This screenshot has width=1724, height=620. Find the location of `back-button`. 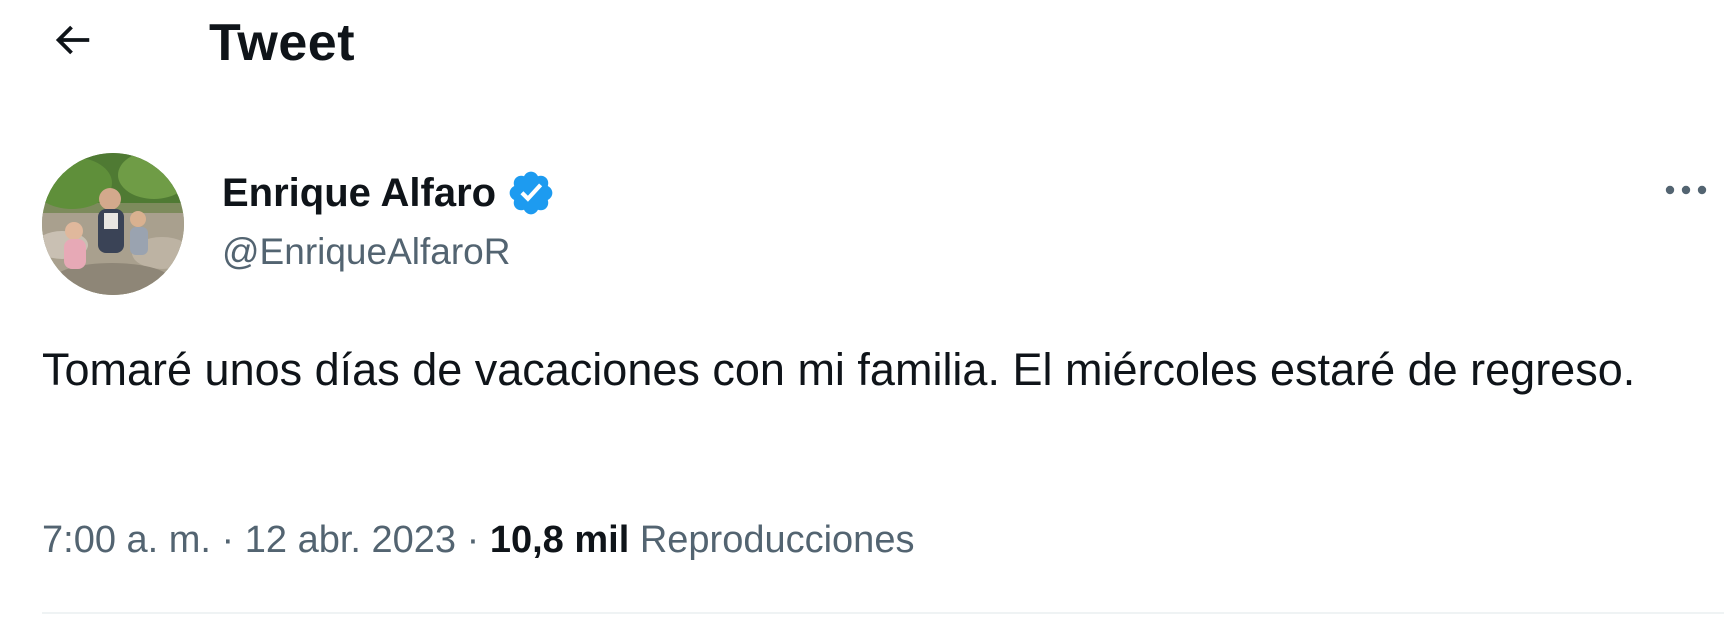

back-button is located at coordinates (72, 42).